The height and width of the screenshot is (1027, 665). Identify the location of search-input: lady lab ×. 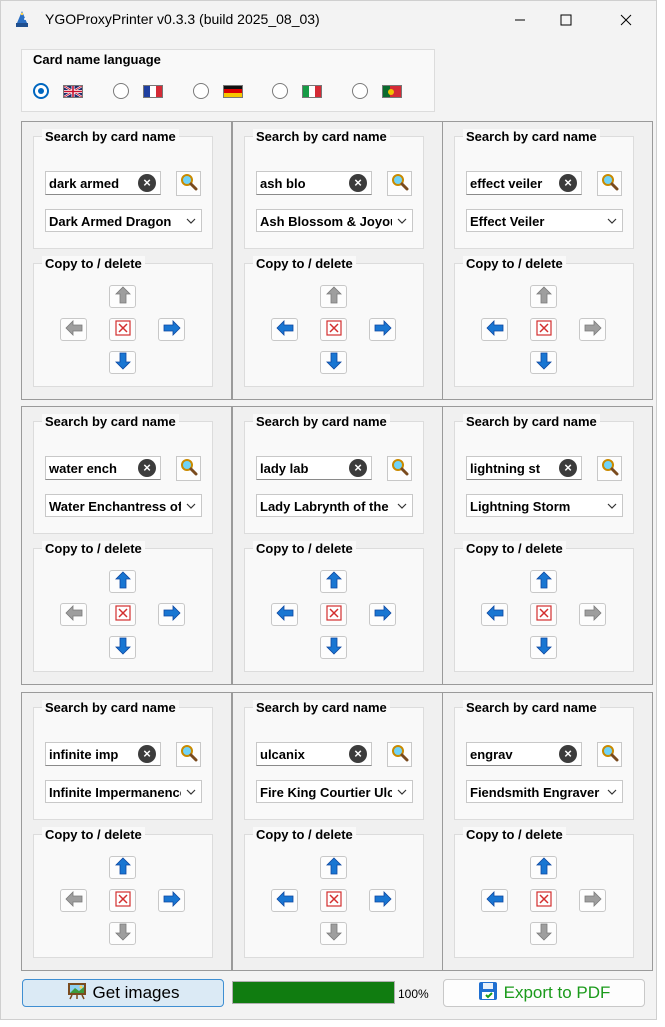
(314, 468).